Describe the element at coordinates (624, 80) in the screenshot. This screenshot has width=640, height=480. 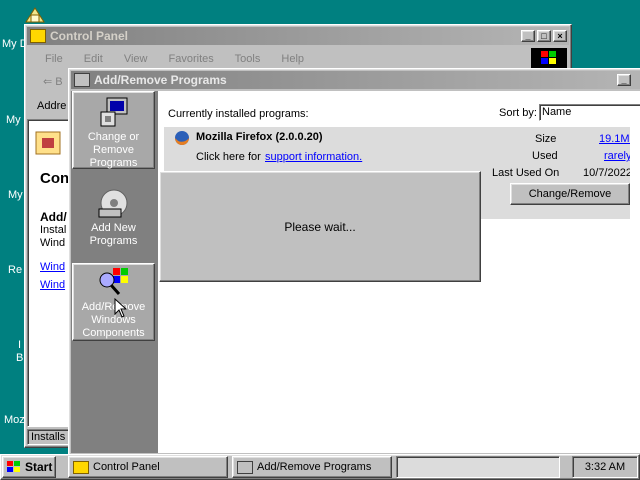
I see `addremove-minimize-button: _` at that location.